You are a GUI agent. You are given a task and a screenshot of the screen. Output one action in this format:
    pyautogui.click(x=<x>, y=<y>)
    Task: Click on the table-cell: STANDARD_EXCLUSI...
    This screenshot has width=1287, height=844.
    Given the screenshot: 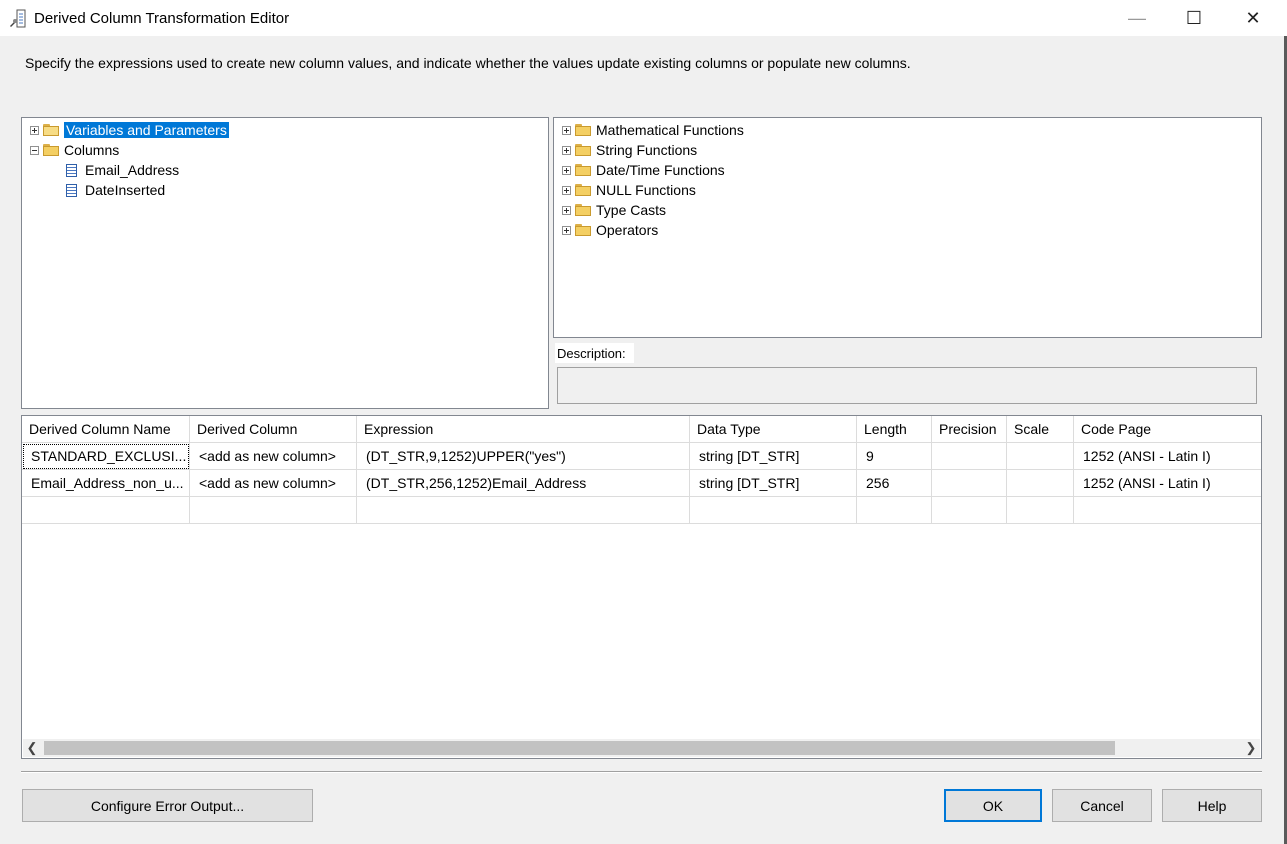 What is the action you would take?
    pyautogui.click(x=106, y=456)
    